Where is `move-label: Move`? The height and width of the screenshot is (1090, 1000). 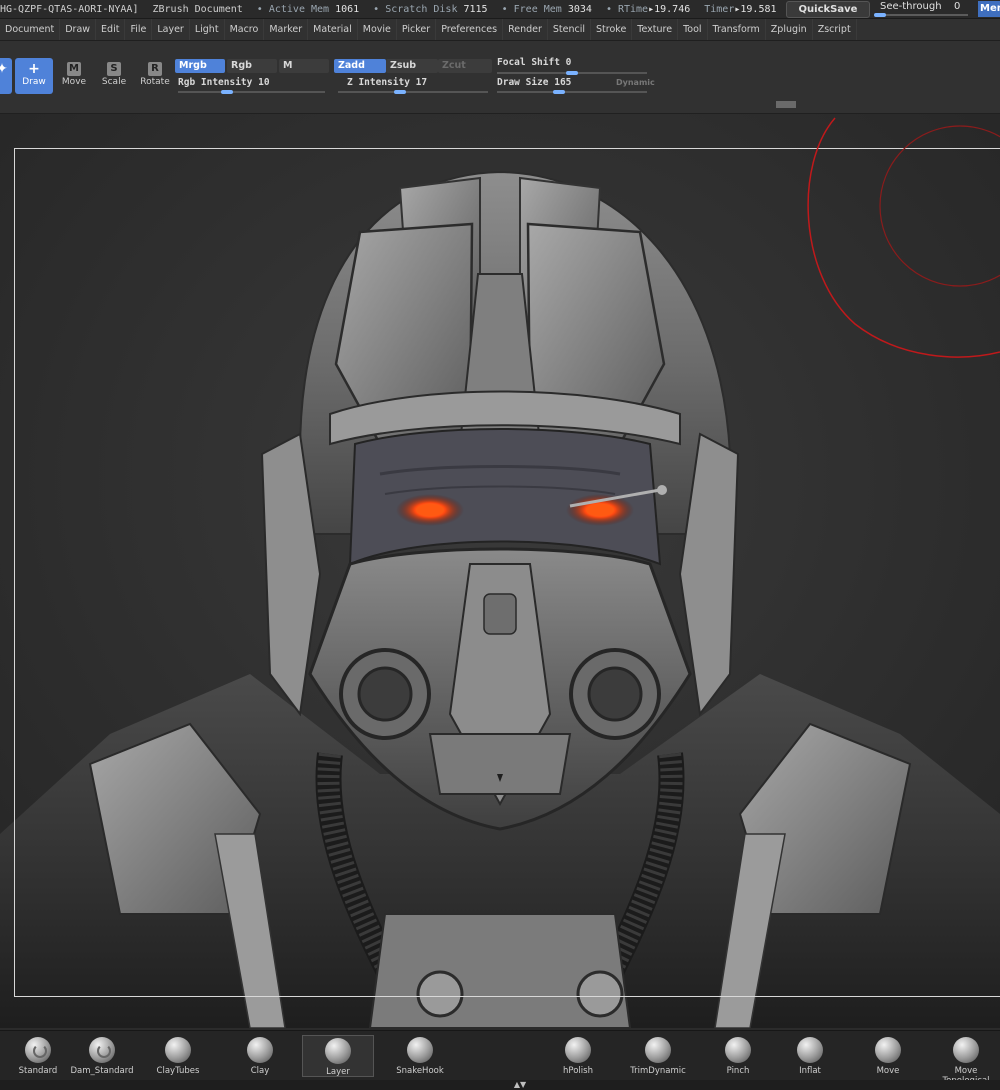 move-label: Move is located at coordinates (74, 82).